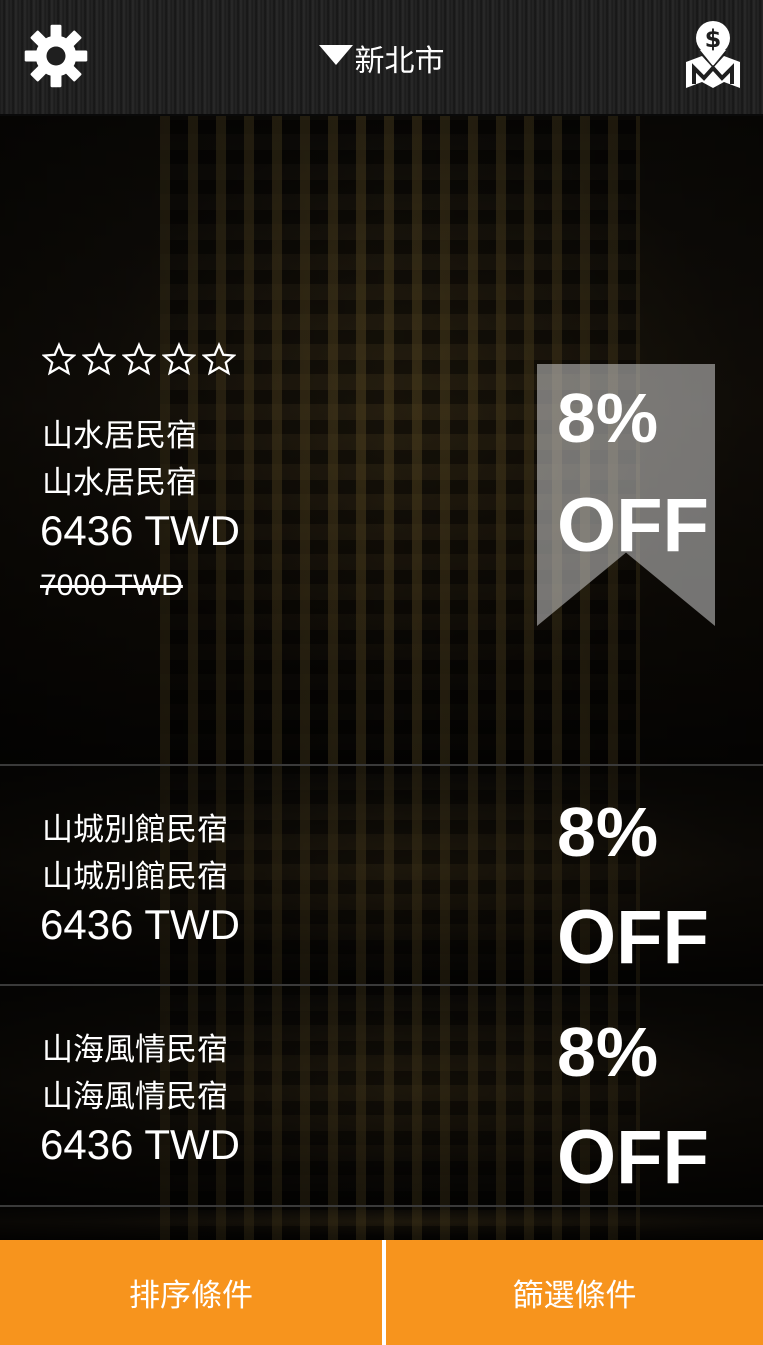  Describe the element at coordinates (119, 483) in the screenshot. I see `hotel-subname: 山水居民宿` at that location.